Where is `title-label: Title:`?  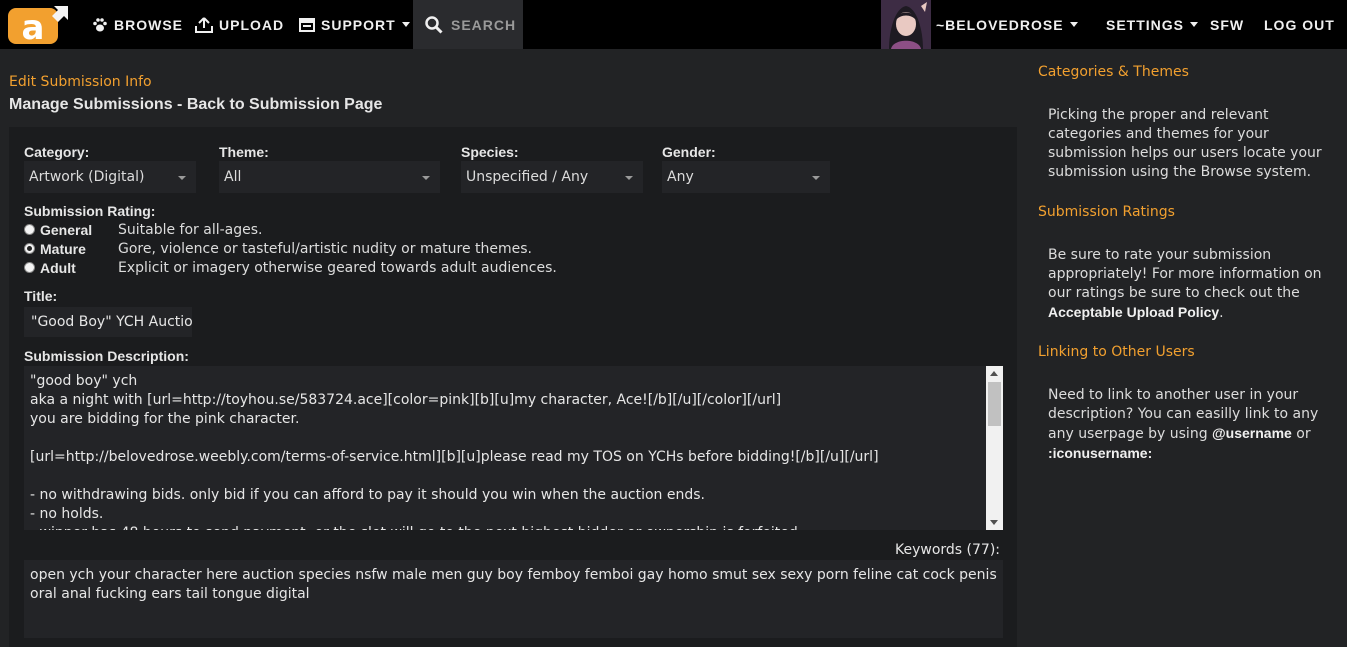 title-label: Title: is located at coordinates (41, 296).